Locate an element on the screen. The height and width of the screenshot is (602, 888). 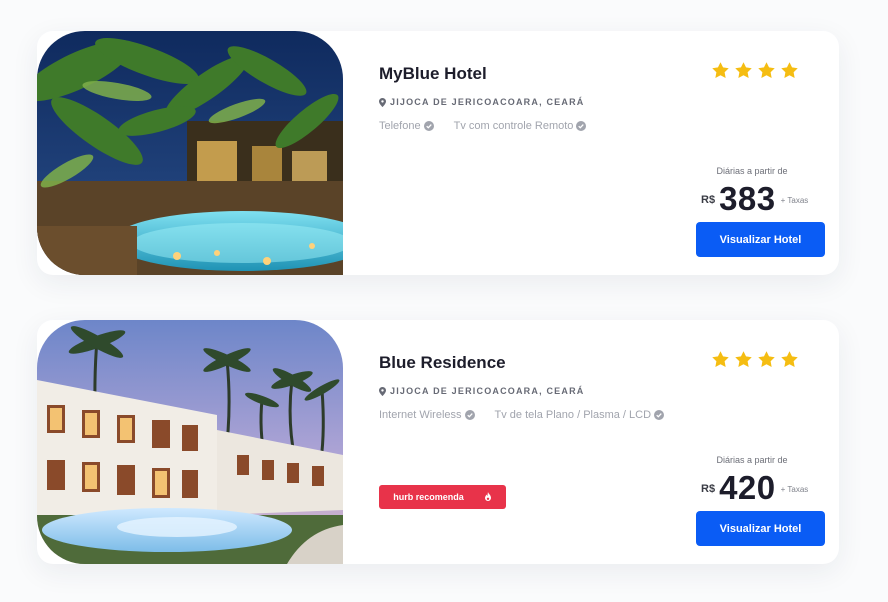
amenity-item: Tv com controle Remoto is located at coordinates (520, 126).